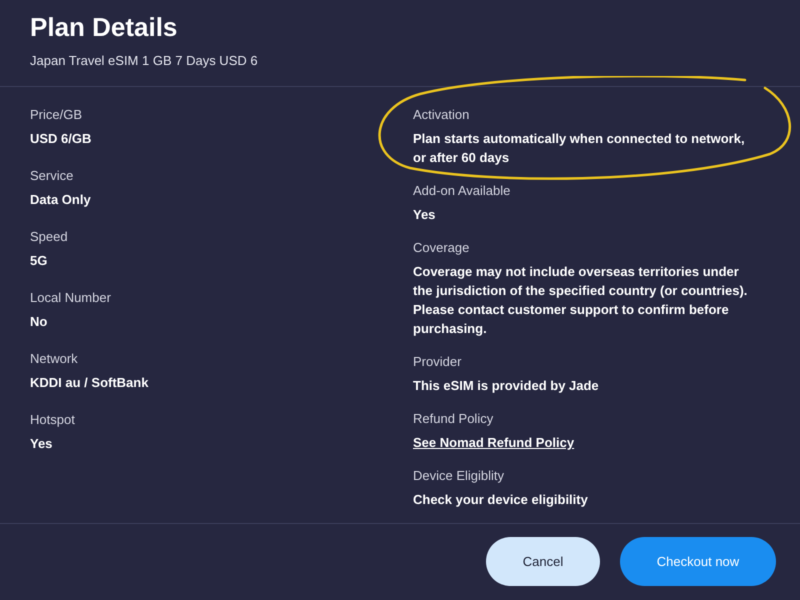  What do you see at coordinates (501, 499) in the screenshot?
I see `detail-value: Check your device eligibility` at bounding box center [501, 499].